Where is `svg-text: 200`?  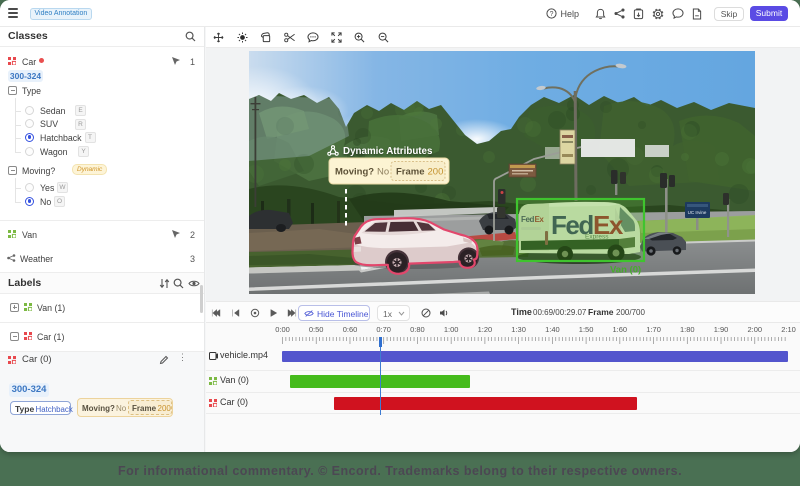 svg-text: 200 is located at coordinates (436, 172).